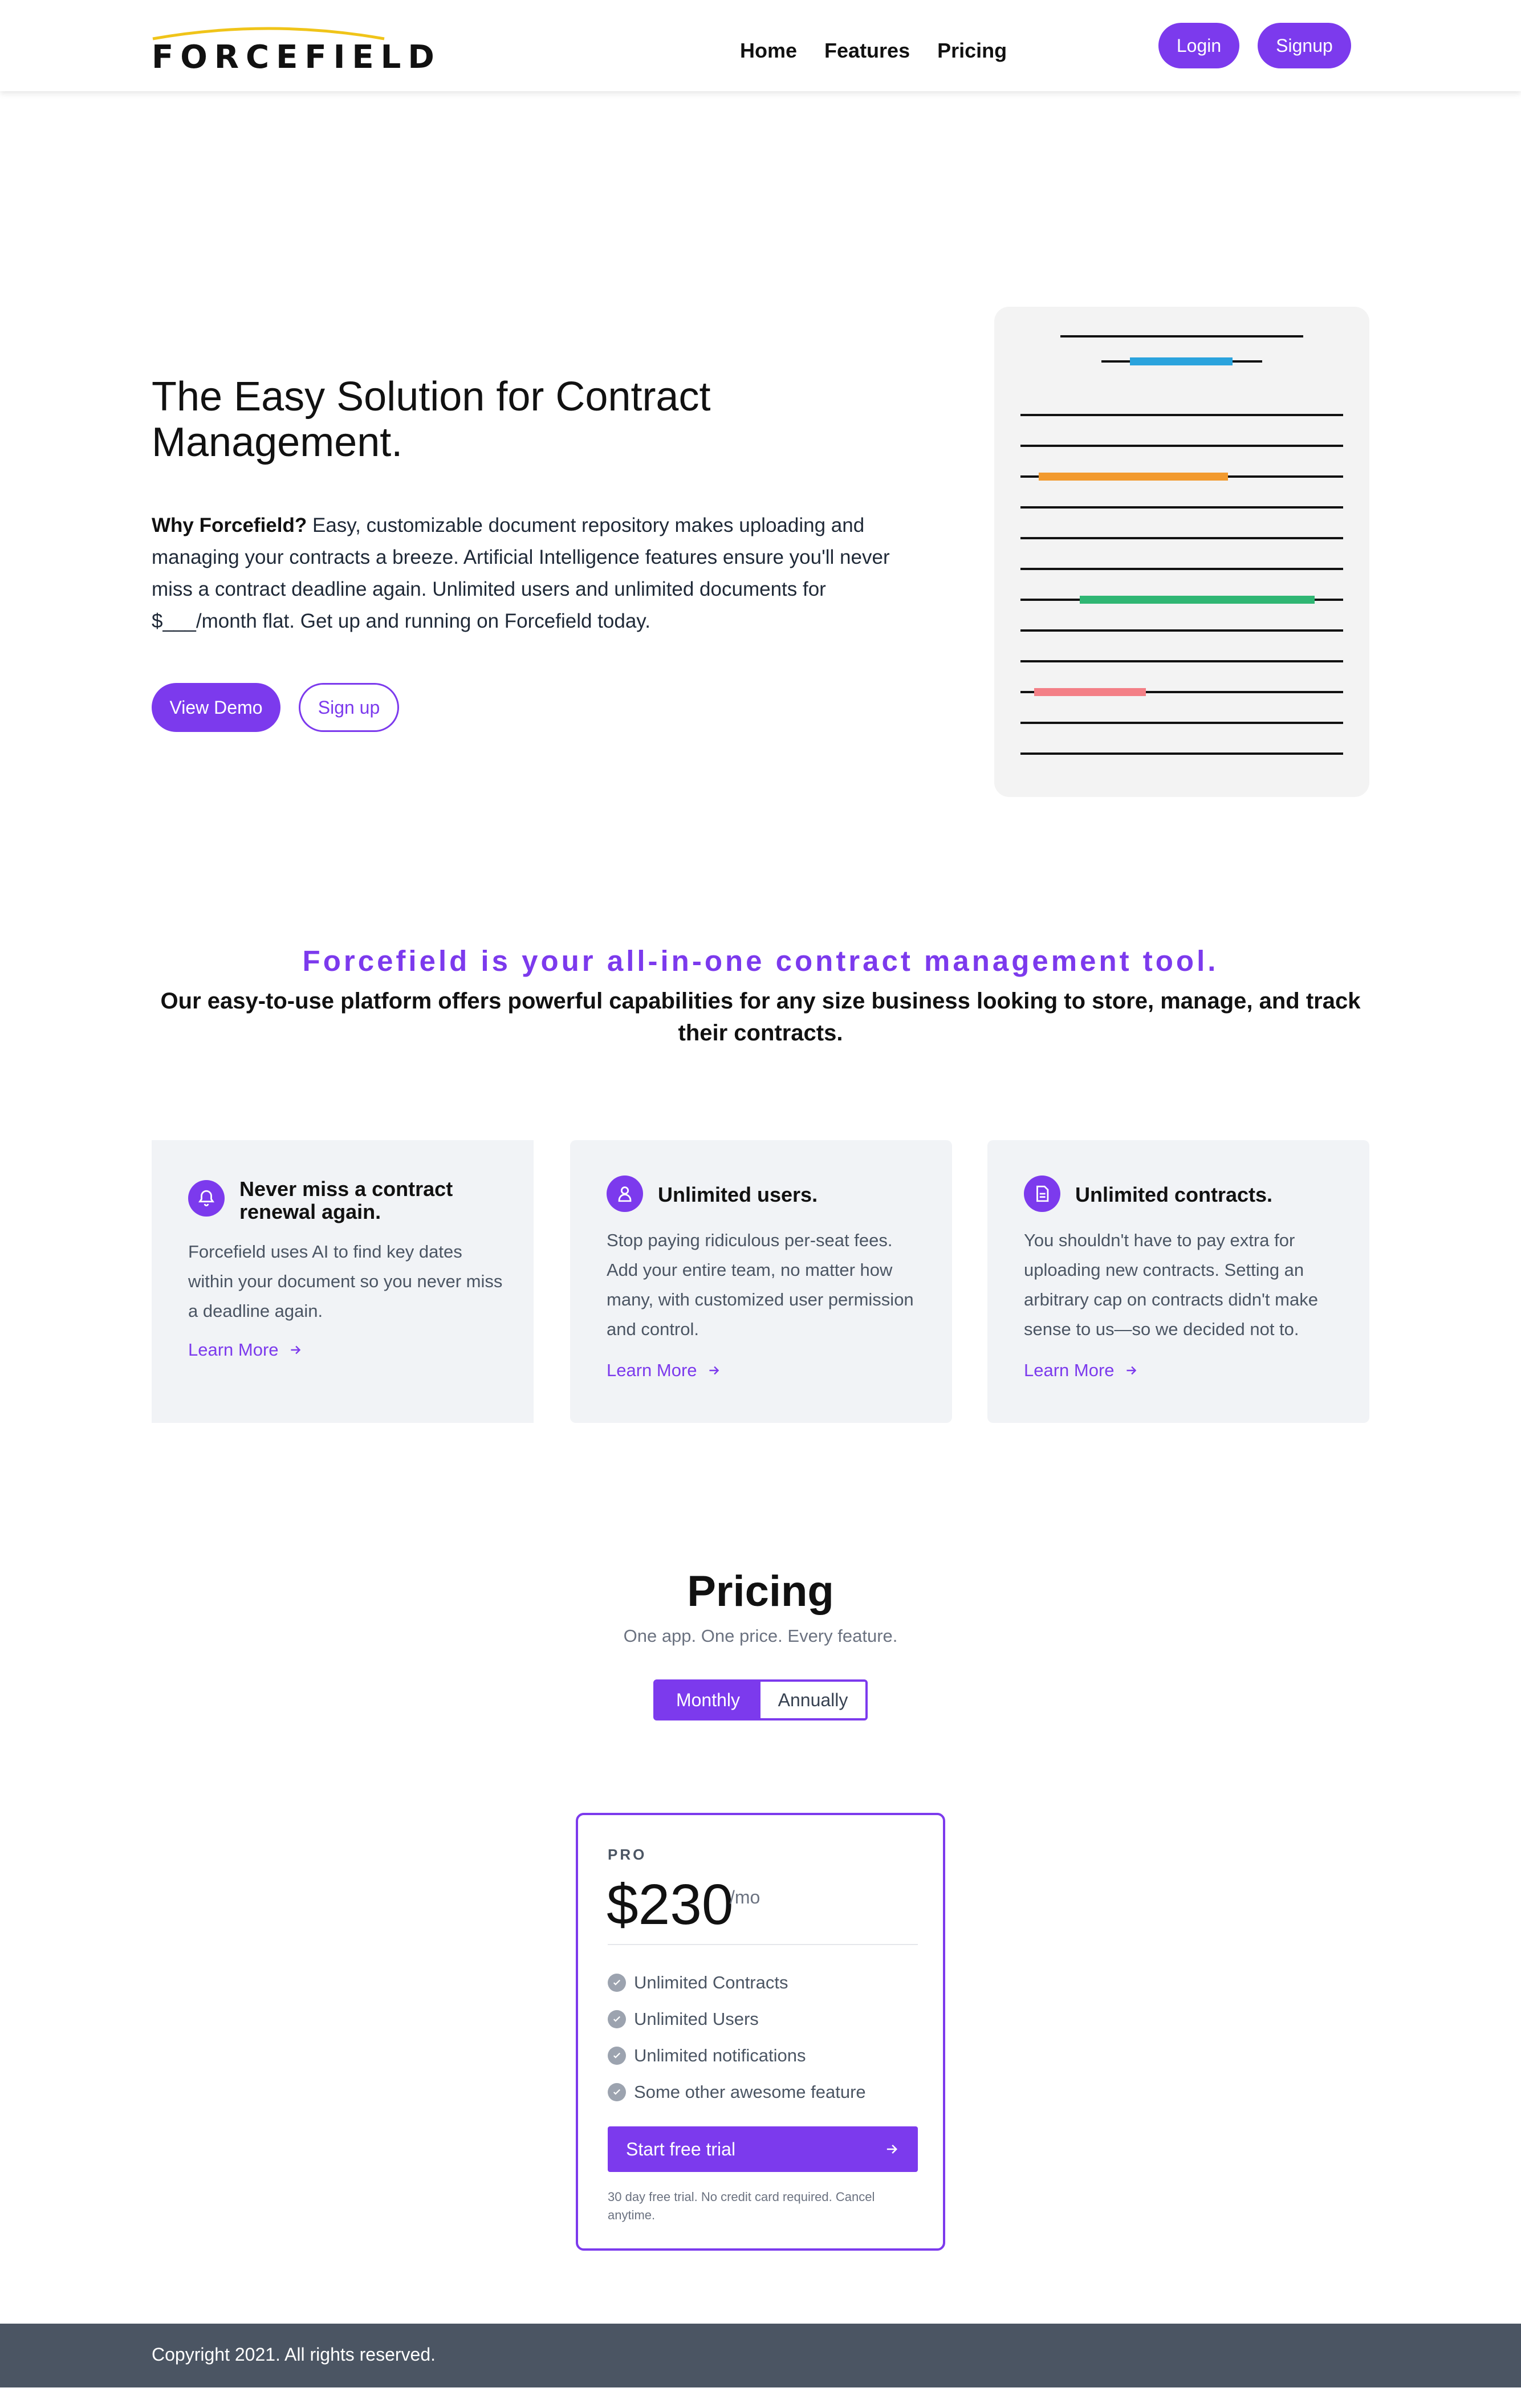 The width and height of the screenshot is (1521, 2408). Describe the element at coordinates (711, 1982) in the screenshot. I see `plan-feature-label: Unlimited Contracts` at that location.